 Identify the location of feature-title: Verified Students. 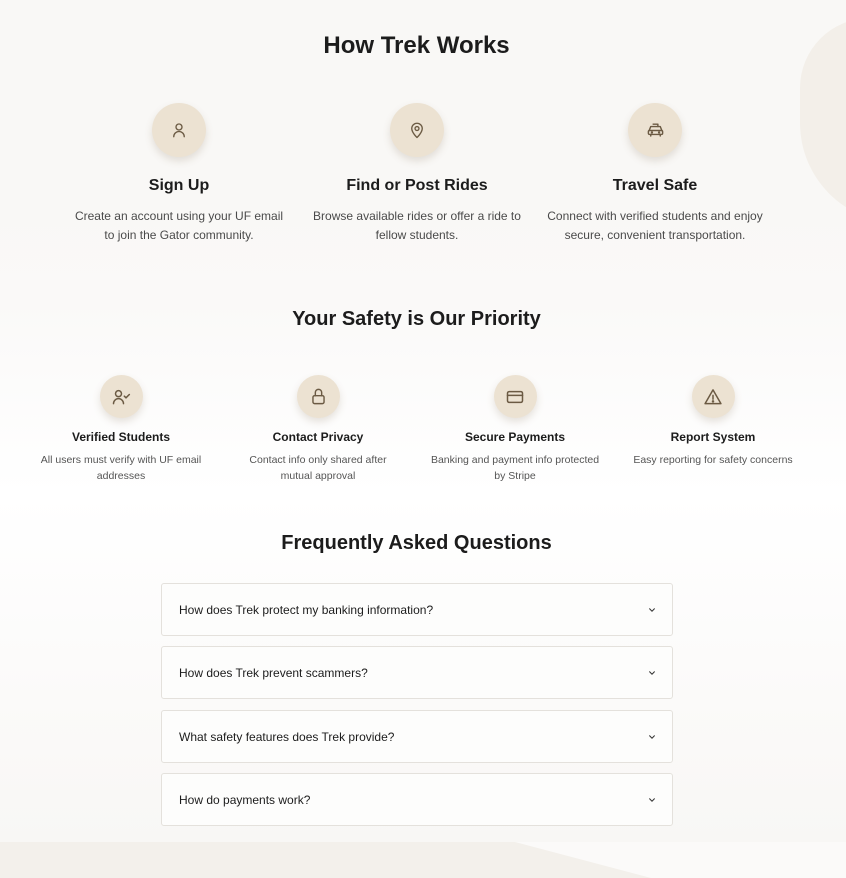
(121, 437).